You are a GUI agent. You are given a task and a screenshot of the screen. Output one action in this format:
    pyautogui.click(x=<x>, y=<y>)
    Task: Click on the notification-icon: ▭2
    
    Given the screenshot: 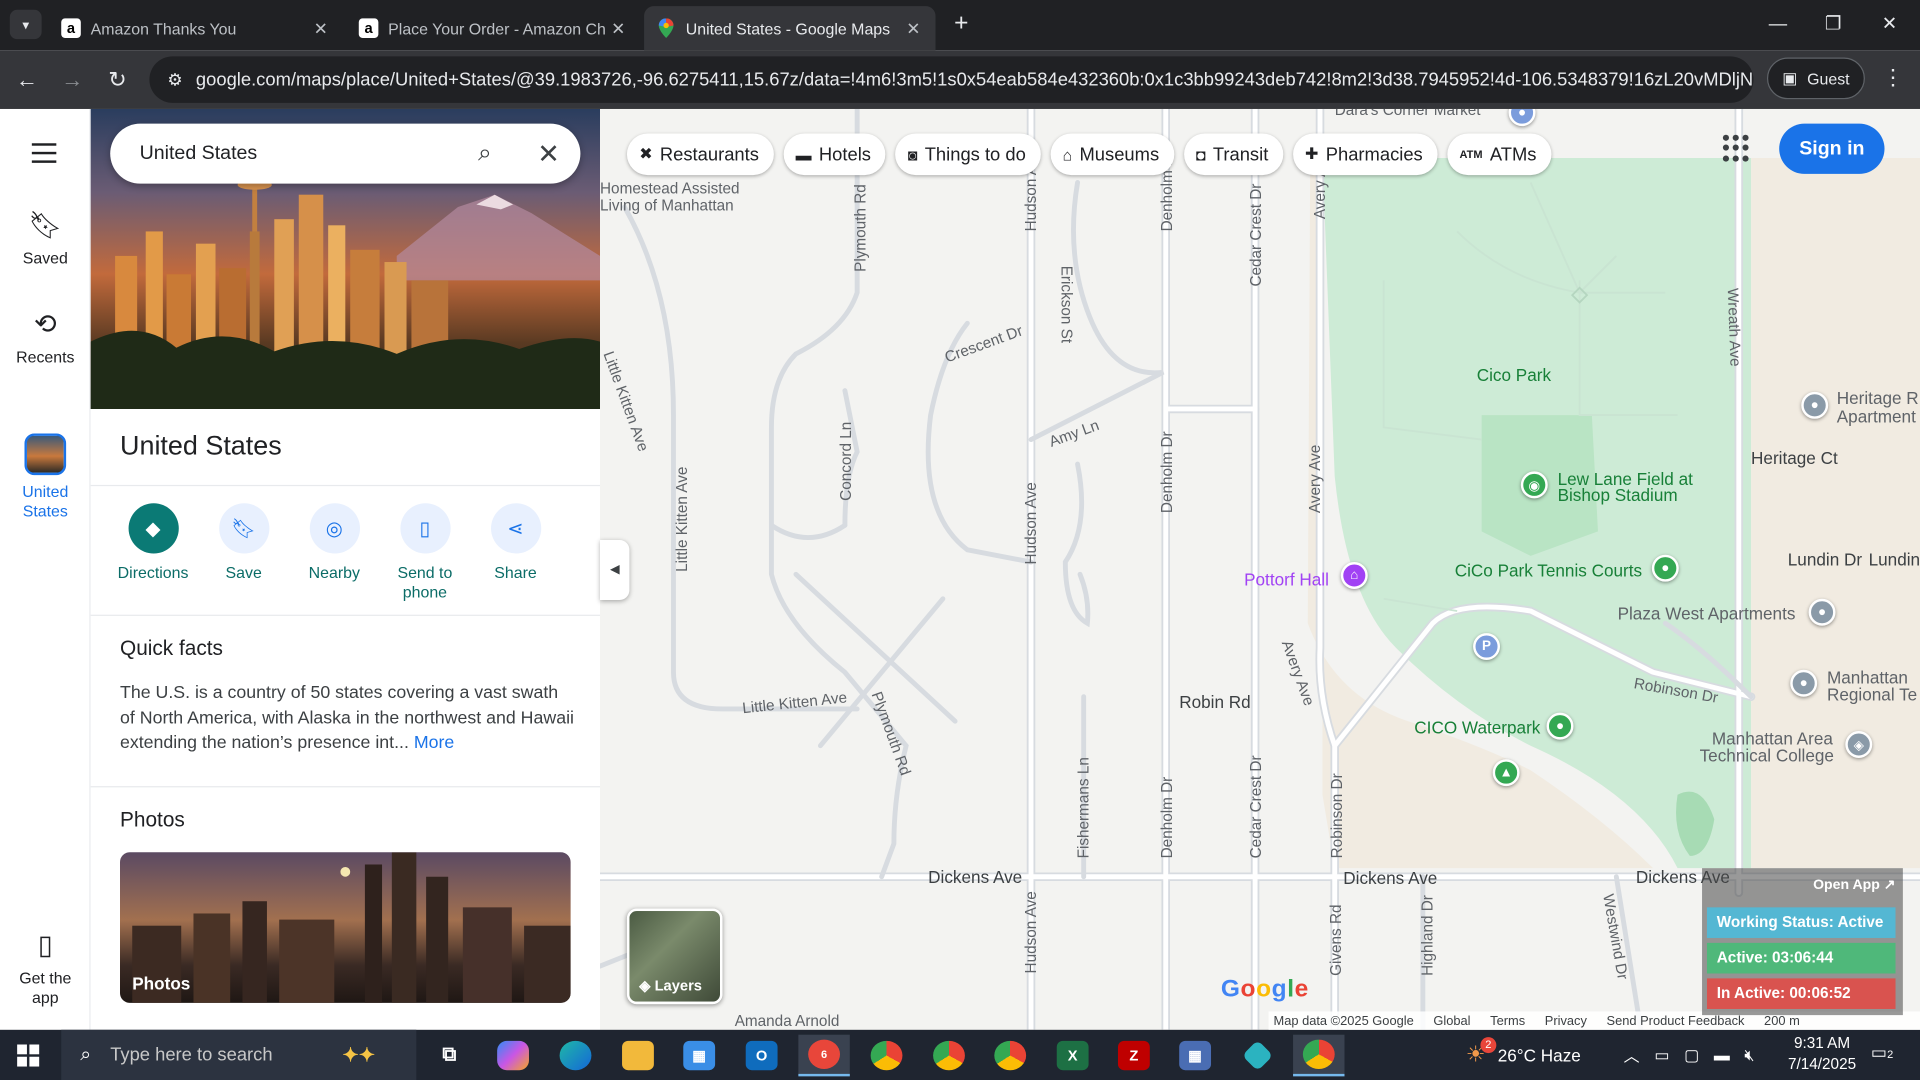 What is the action you would take?
    pyautogui.click(x=1882, y=1055)
    